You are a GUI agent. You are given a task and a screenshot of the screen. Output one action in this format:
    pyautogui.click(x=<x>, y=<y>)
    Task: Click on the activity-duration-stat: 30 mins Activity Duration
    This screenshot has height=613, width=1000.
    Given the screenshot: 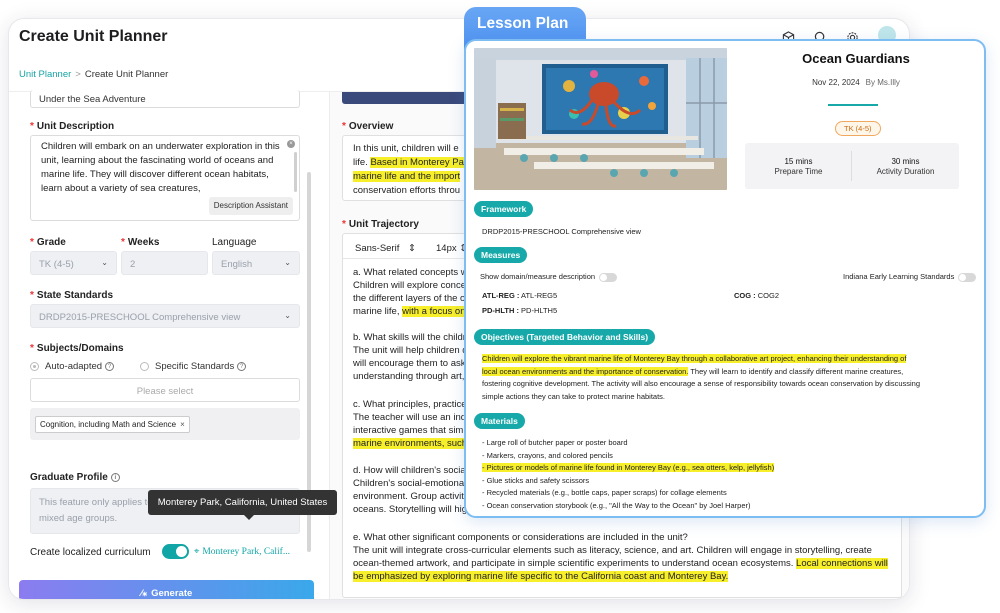 What is the action you would take?
    pyautogui.click(x=905, y=166)
    